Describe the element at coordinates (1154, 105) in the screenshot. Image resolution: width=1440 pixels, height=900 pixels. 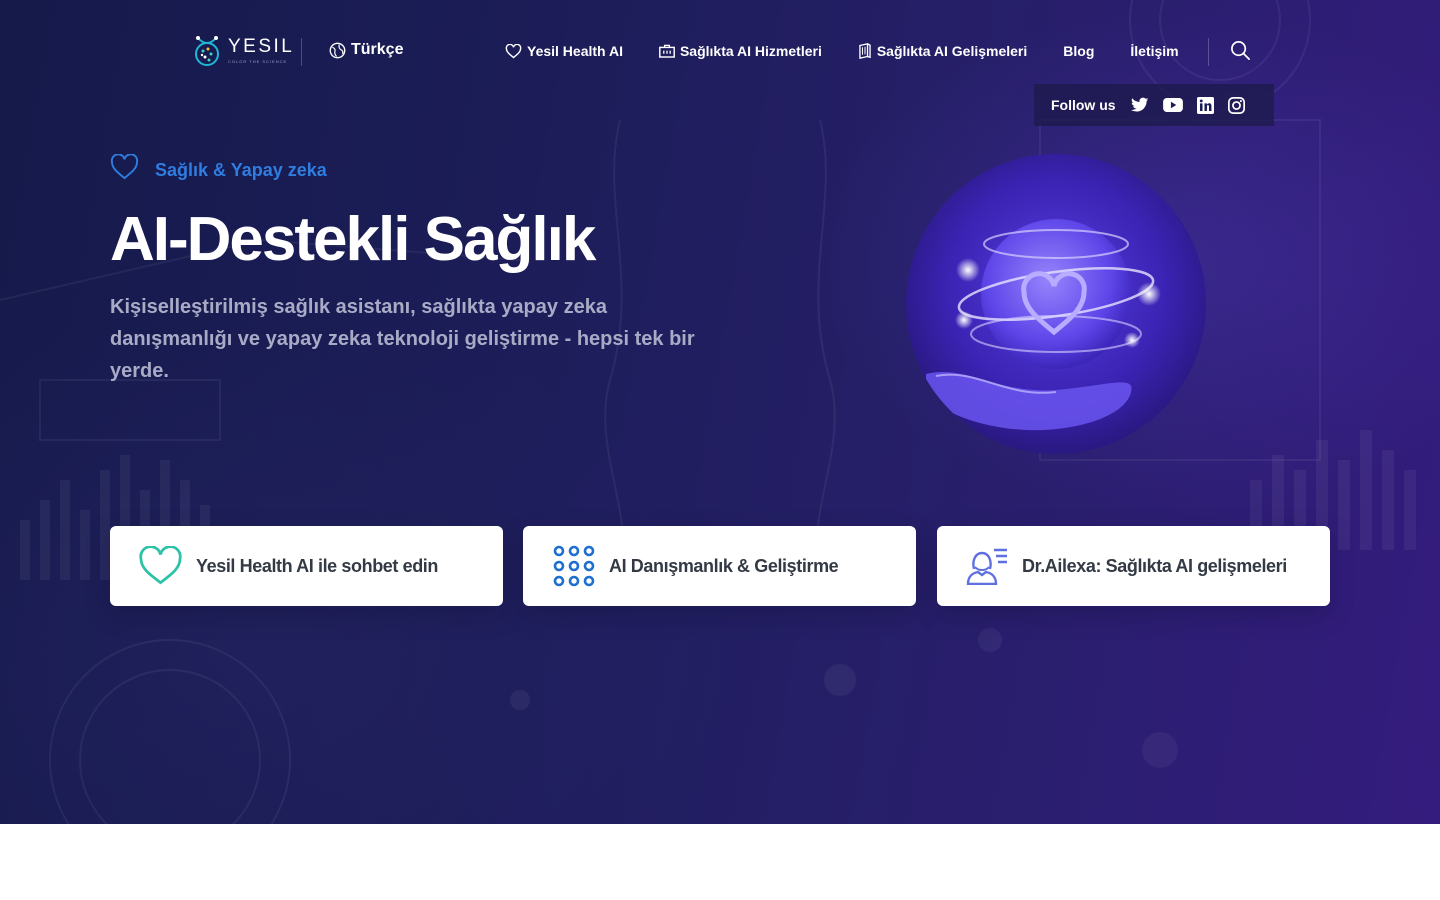
I see `social-bar: Follow us` at that location.